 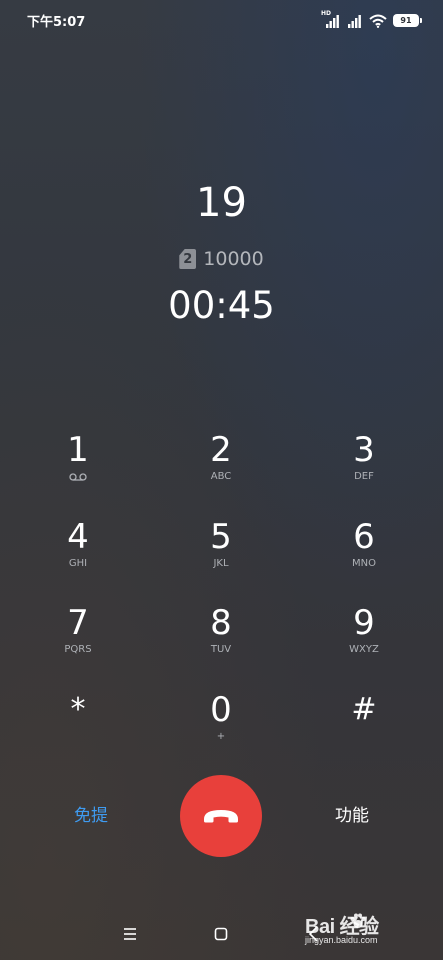 I want to click on key-letters: JKL, so click(x=221, y=563).